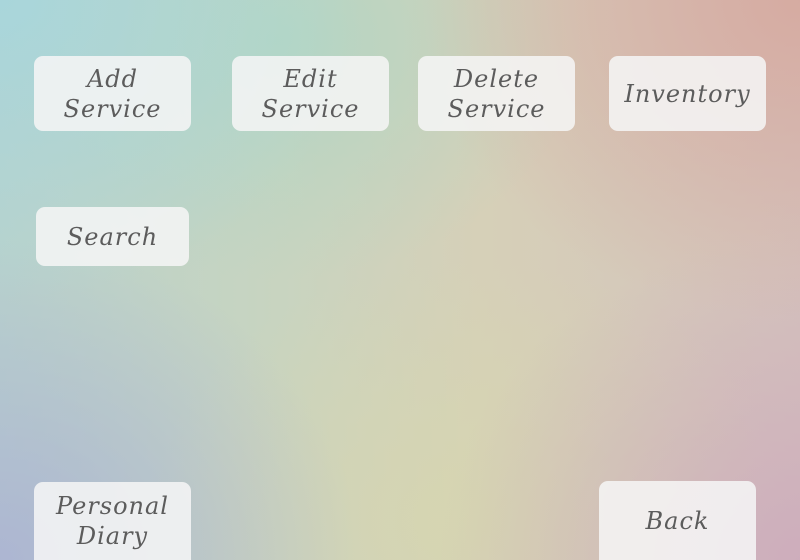 The height and width of the screenshot is (560, 800). I want to click on add-service-button: Add Service, so click(112, 93).